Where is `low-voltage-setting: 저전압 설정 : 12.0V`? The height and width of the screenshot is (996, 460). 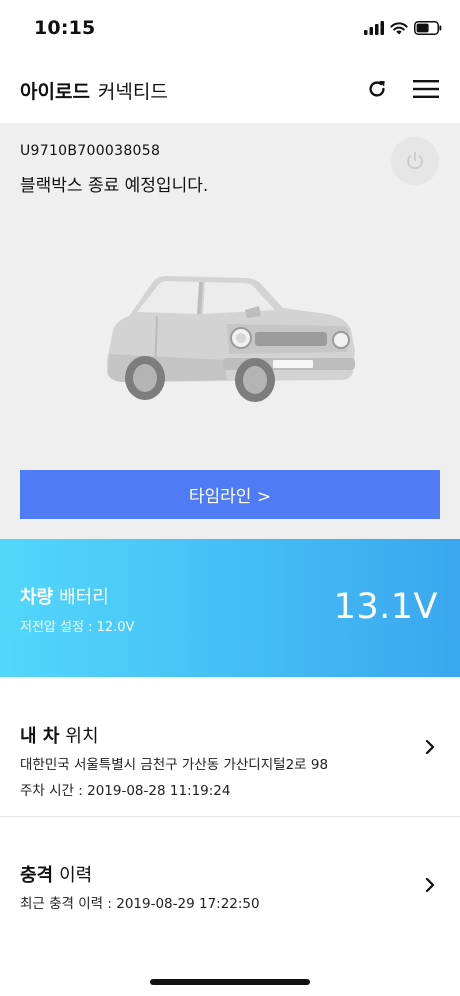
low-voltage-setting: 저전압 설정 : 12.0V is located at coordinates (77, 627).